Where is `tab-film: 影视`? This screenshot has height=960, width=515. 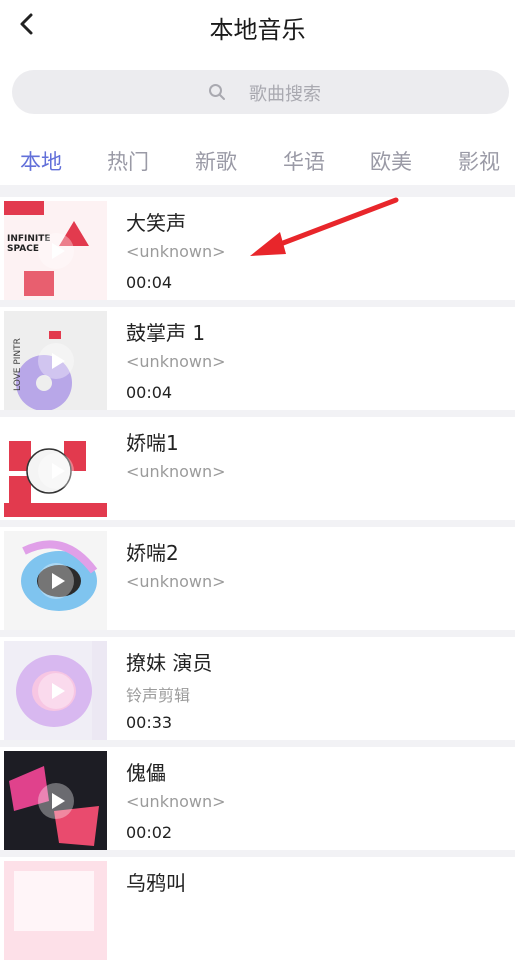 tab-film: 影视 is located at coordinates (479, 161).